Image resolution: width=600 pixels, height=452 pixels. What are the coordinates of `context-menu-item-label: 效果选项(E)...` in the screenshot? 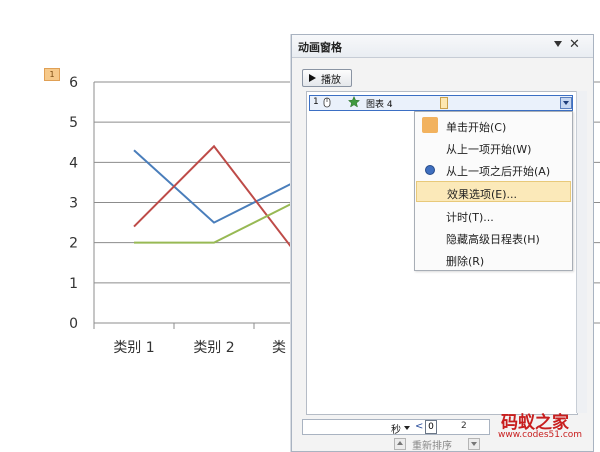 It's located at (482, 194).